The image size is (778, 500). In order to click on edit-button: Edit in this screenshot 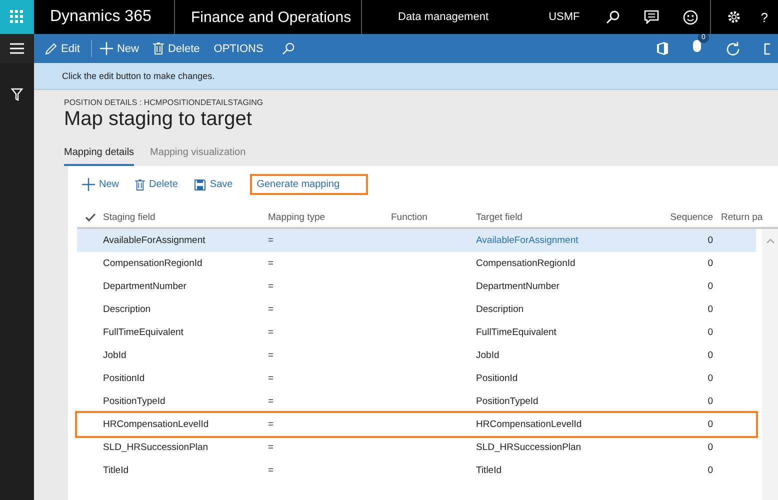, I will do `click(62, 48)`.